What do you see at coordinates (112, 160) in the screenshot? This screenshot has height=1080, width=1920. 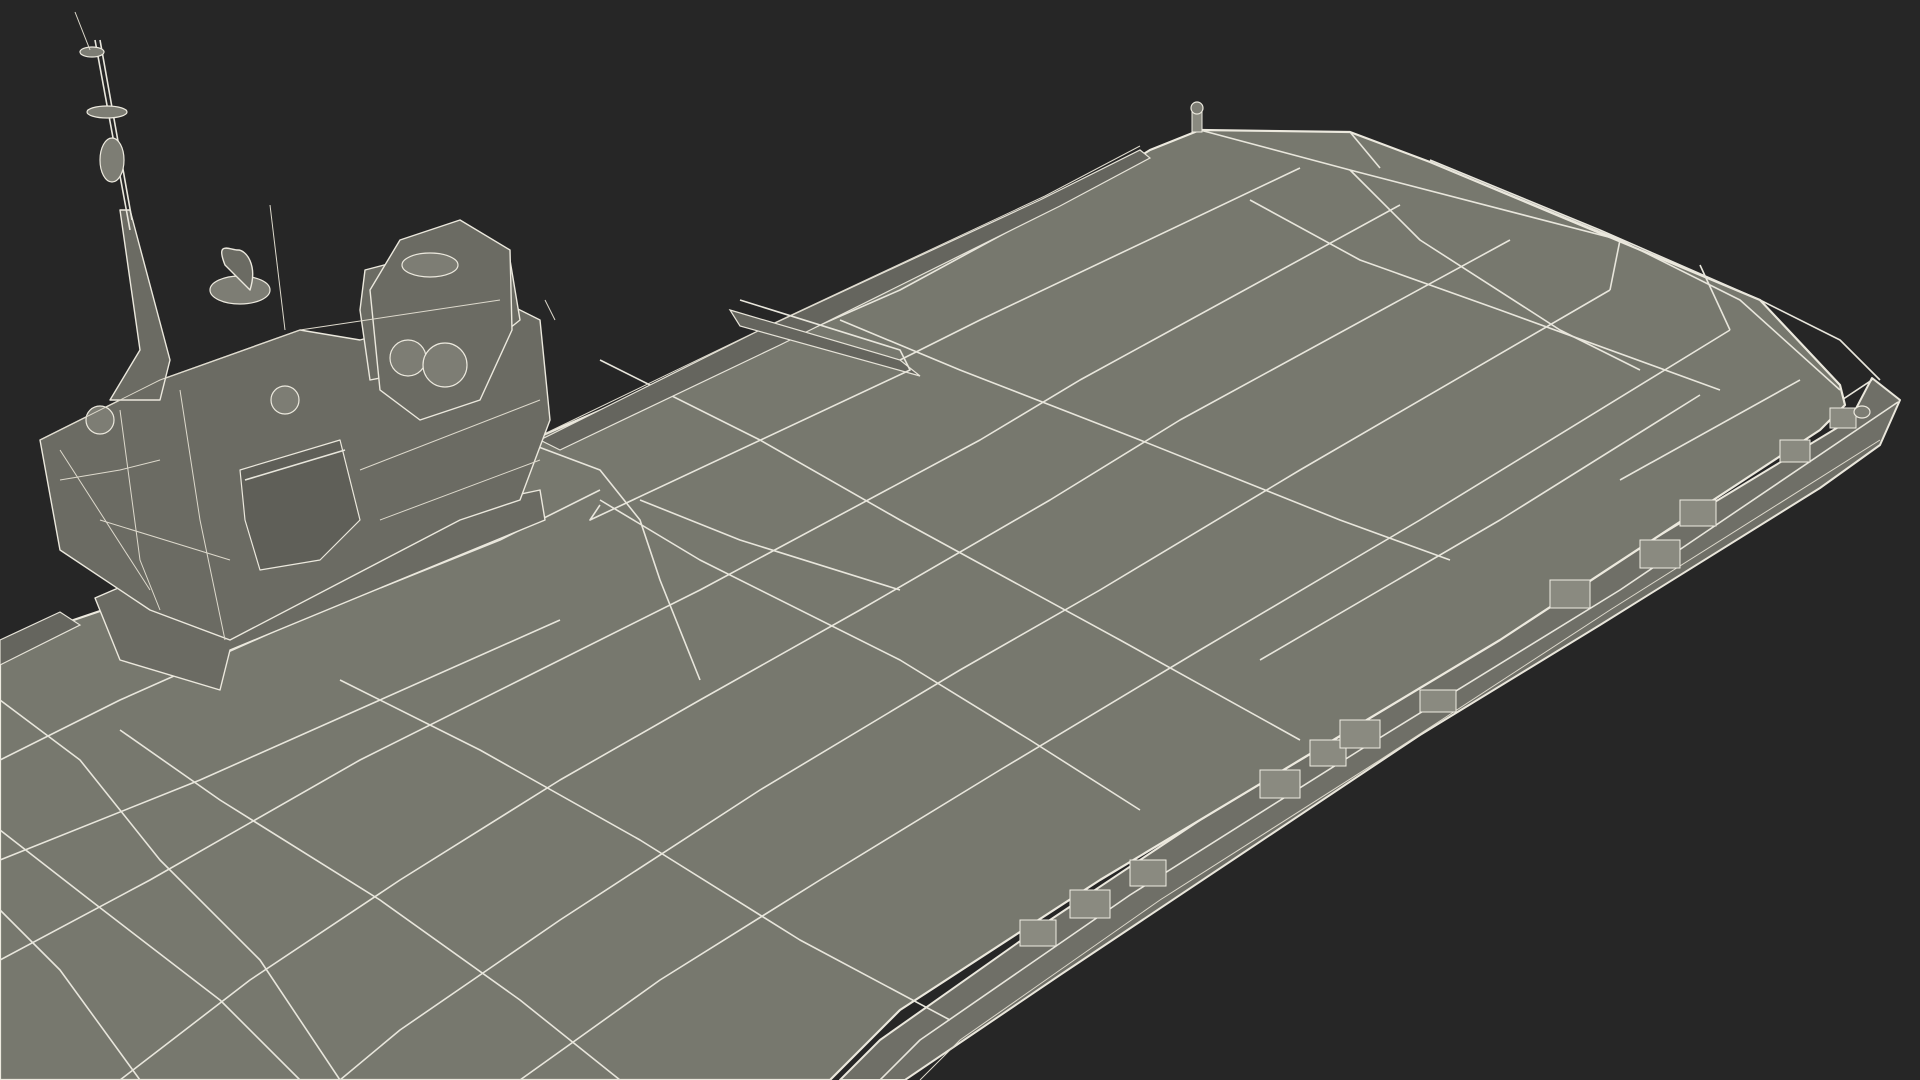 I see `mast-cage-icon` at bounding box center [112, 160].